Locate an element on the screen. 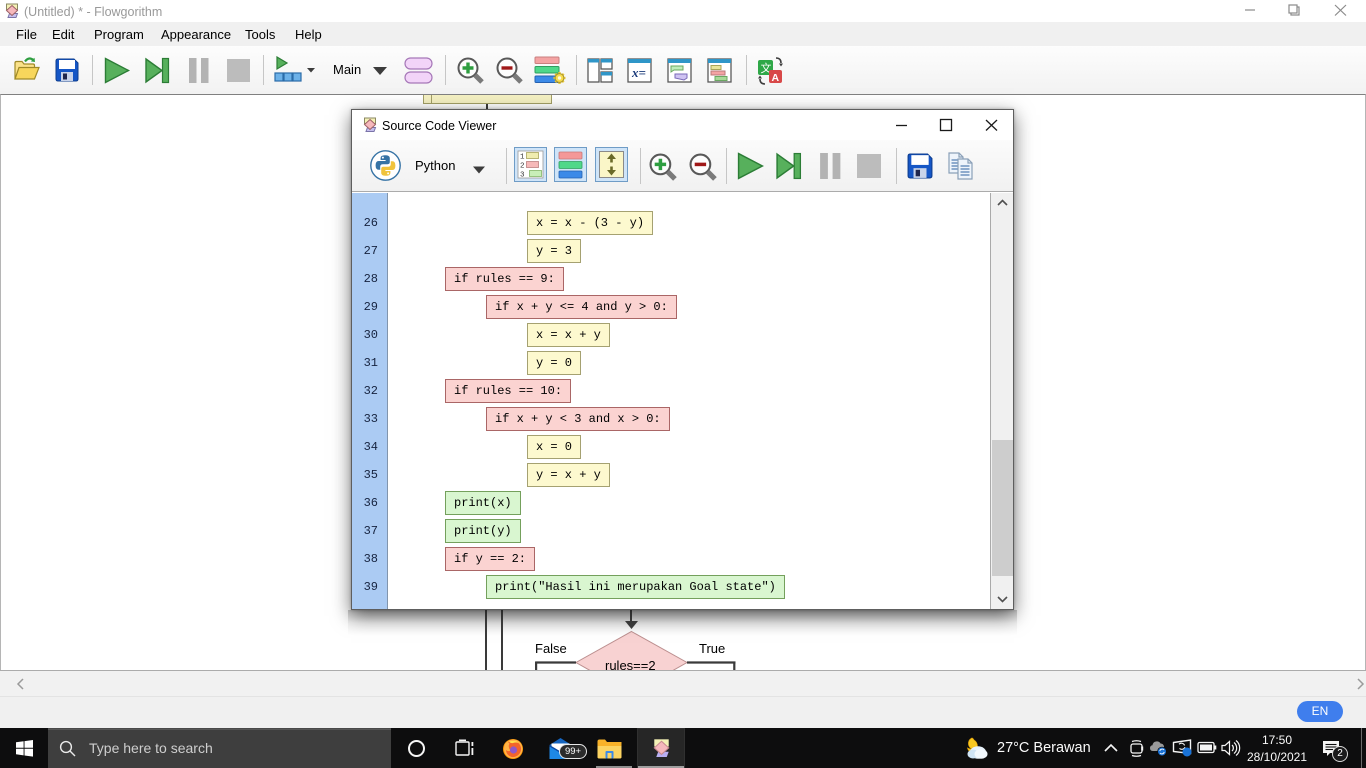 The image size is (1366, 768). svg-text: 2 is located at coordinates (522, 167).